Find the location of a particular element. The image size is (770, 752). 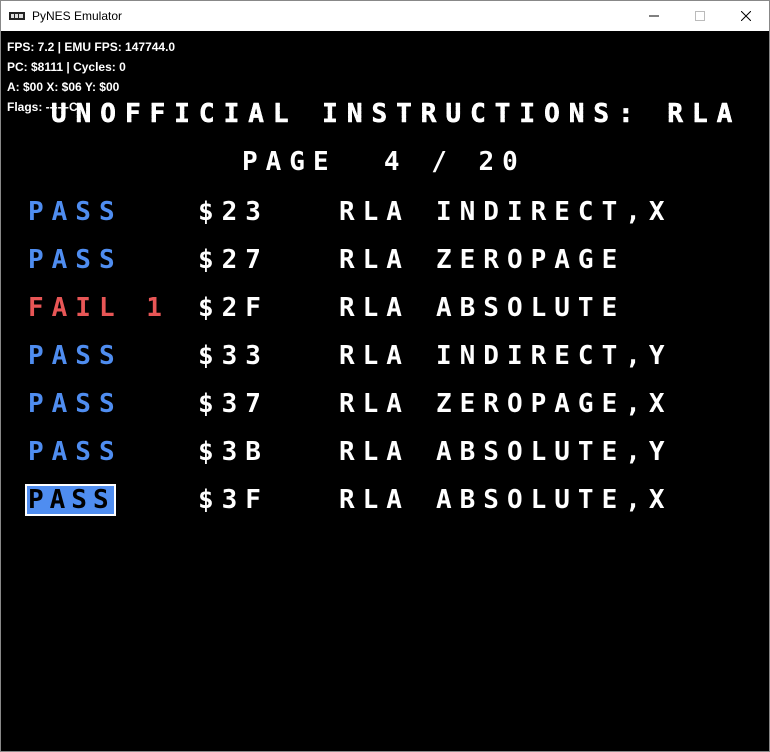

row-opcode: $33 is located at coordinates (233, 356).